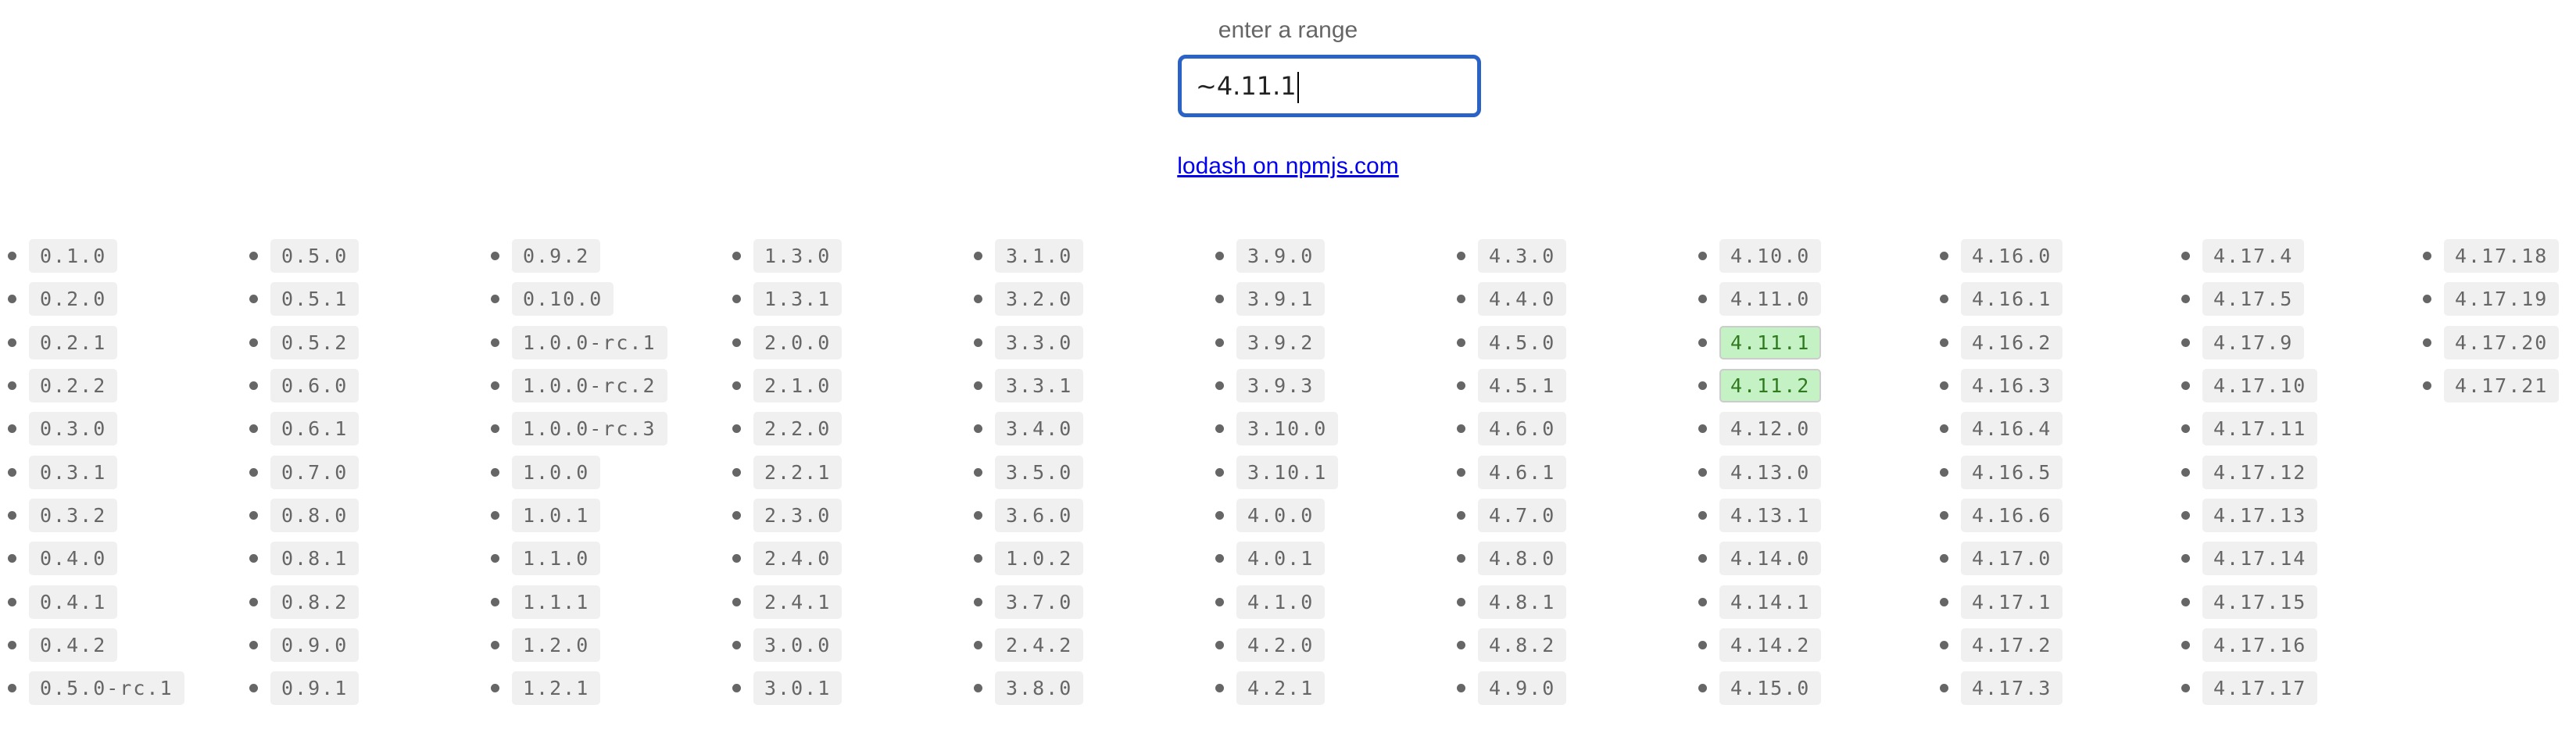  What do you see at coordinates (2260, 688) in the screenshot?
I see `version-tag: 4.17.17` at bounding box center [2260, 688].